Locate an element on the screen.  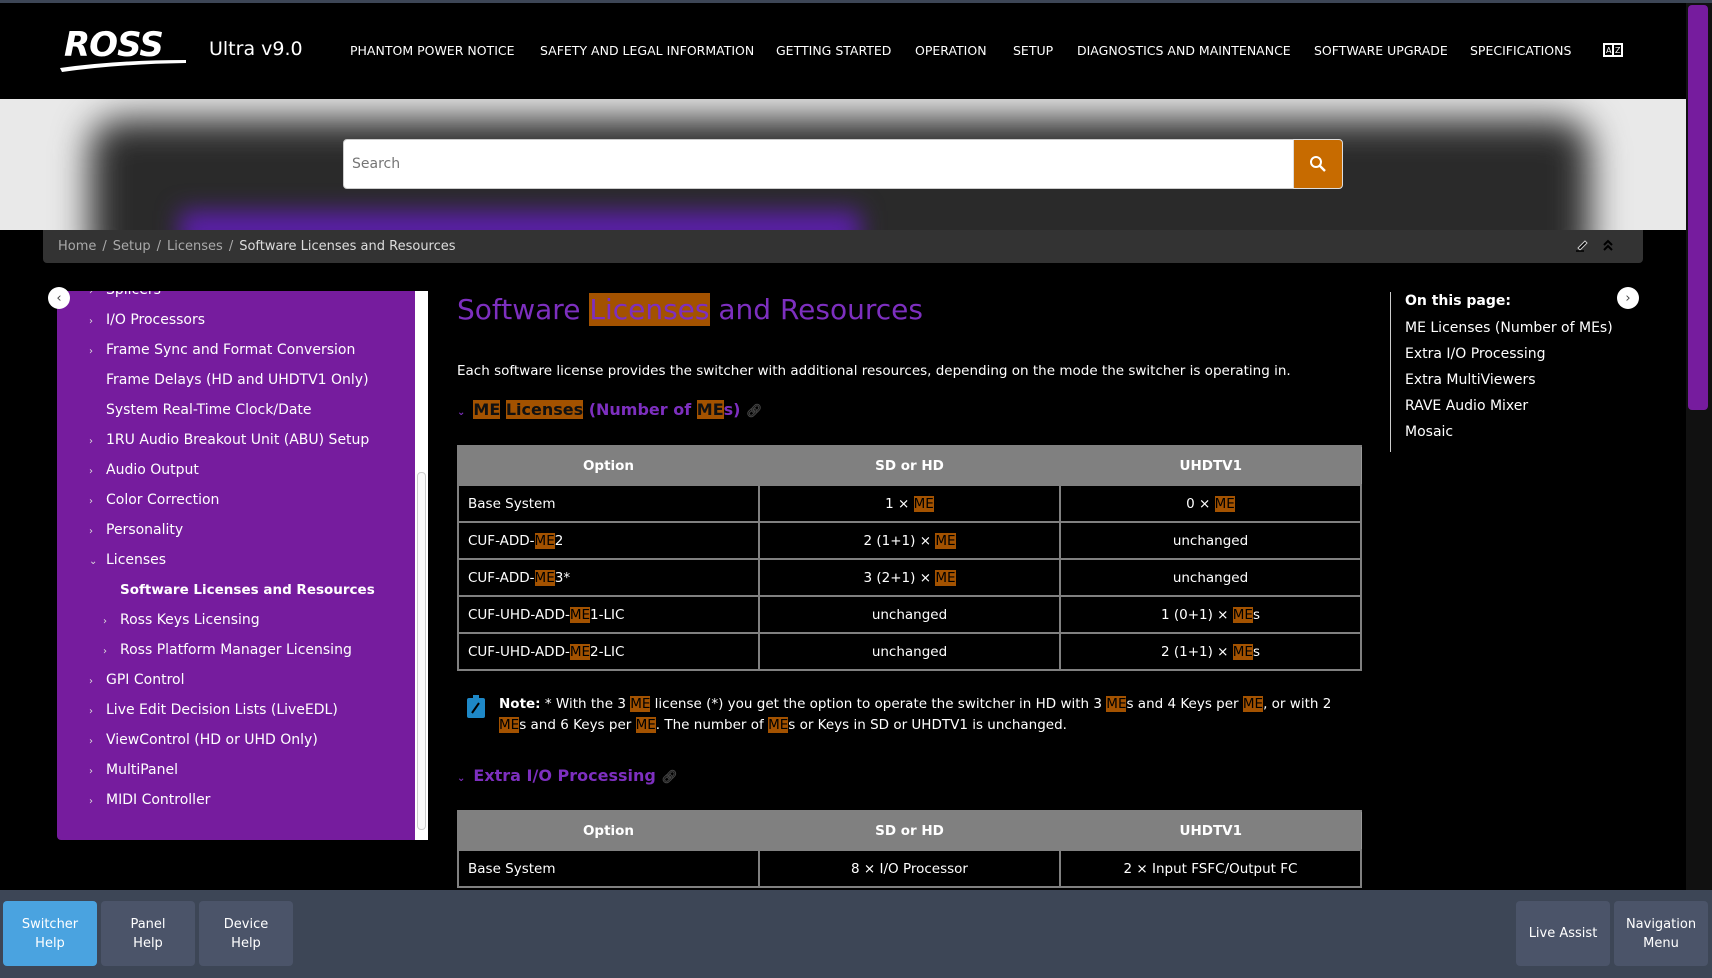
text-run: s and 6 Keys per is located at coordinates (577, 725).